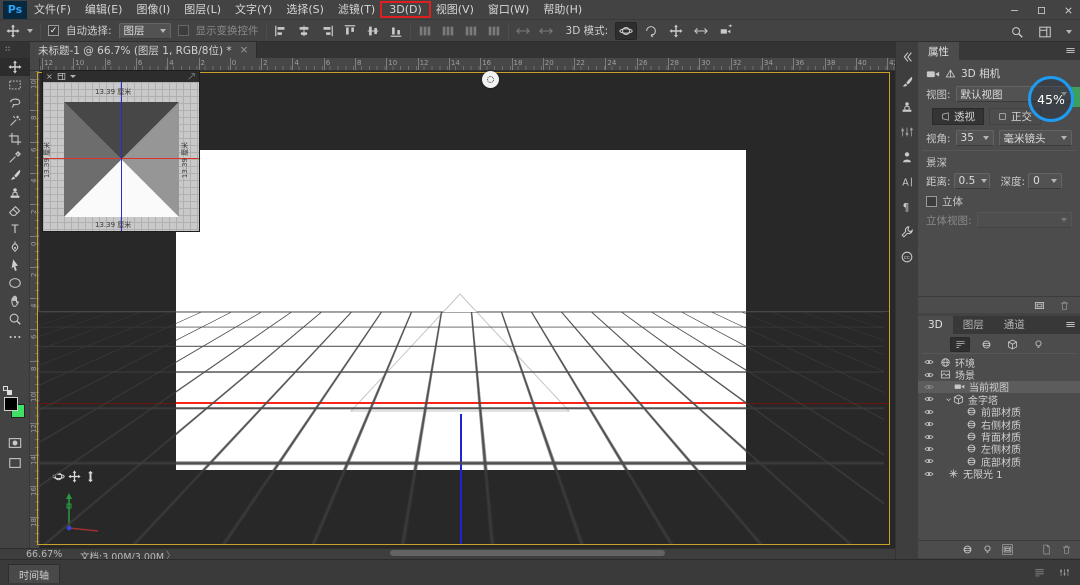 Image resolution: width=1080 pixels, height=585 pixels. What do you see at coordinates (53, 30) in the screenshot?
I see `auto-select-checkbox: ✓` at bounding box center [53, 30].